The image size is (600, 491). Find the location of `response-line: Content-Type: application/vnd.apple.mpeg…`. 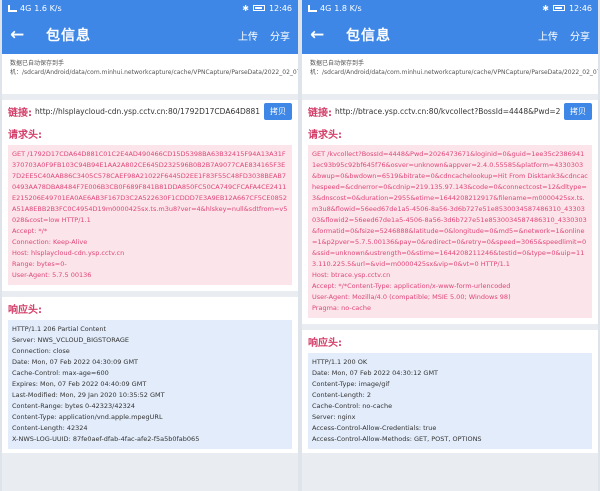

response-line: Content-Type: application/vnd.apple.mpeg… is located at coordinates (87, 417).